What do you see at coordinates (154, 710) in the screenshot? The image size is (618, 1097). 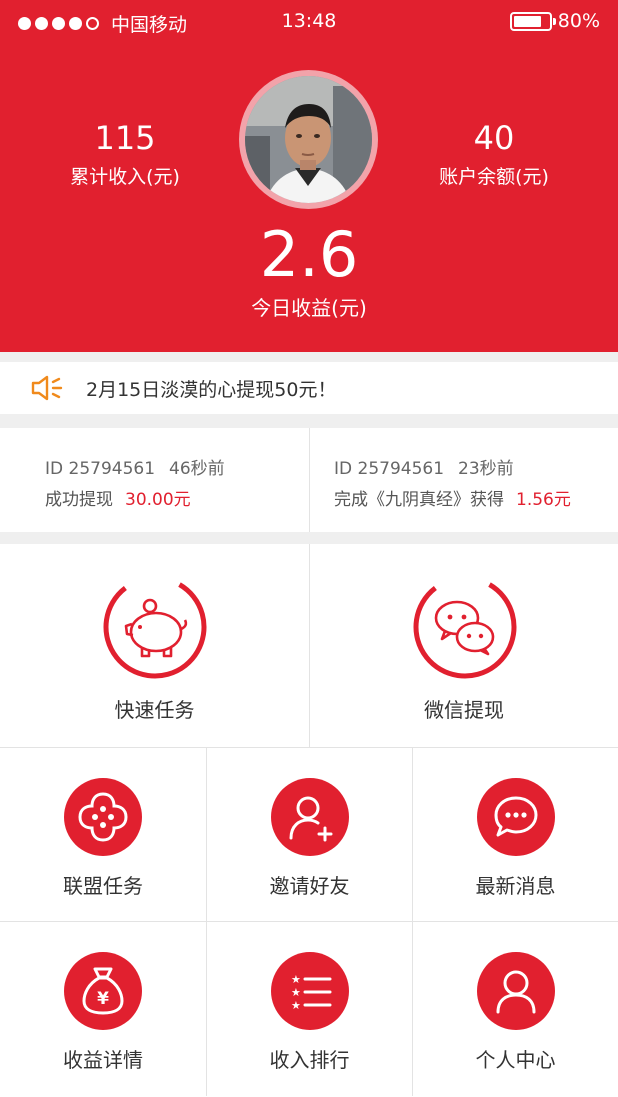 I see `quick-task-label: 快速任务` at bounding box center [154, 710].